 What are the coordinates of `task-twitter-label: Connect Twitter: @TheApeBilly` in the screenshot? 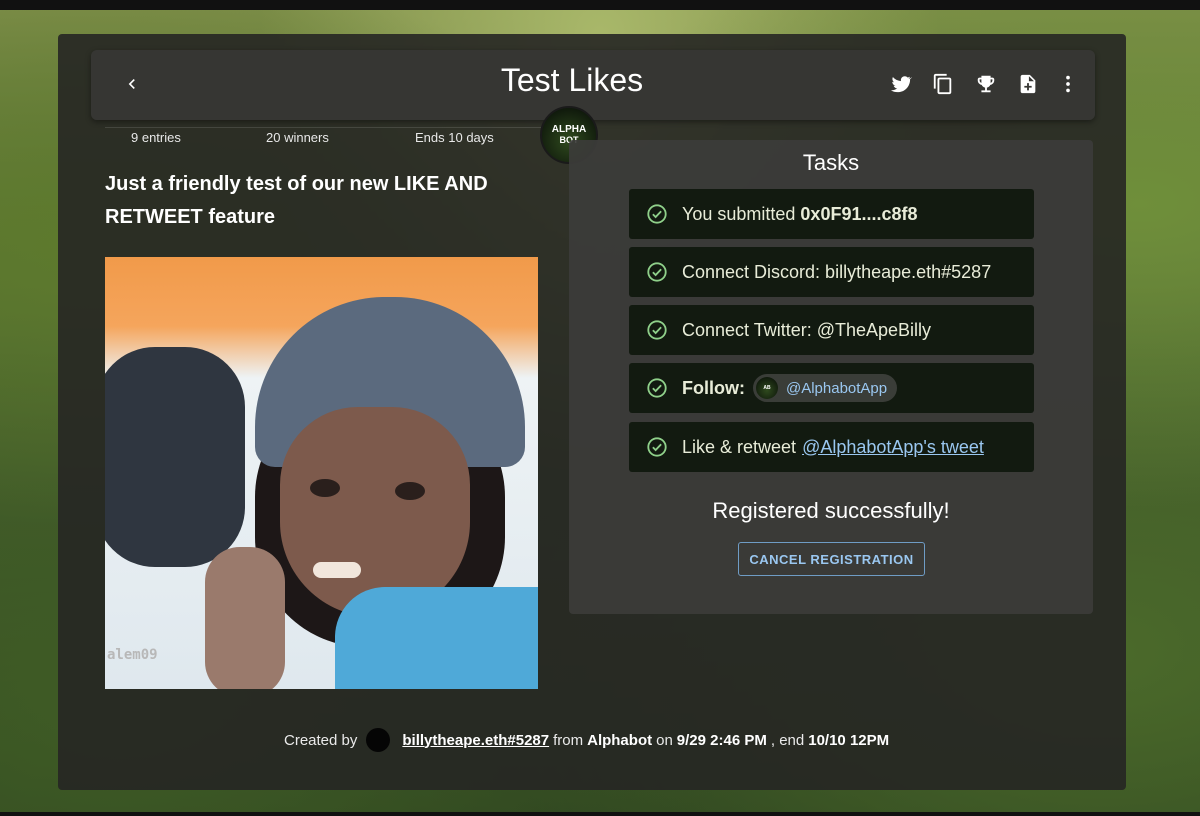 It's located at (807, 329).